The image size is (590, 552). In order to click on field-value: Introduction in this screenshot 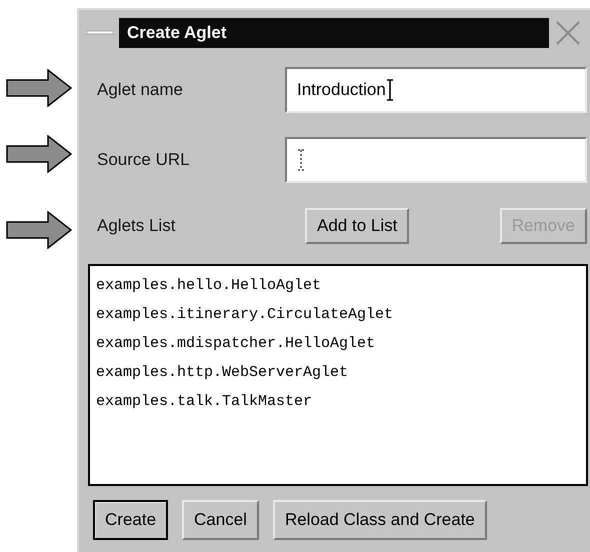, I will do `click(341, 90)`.